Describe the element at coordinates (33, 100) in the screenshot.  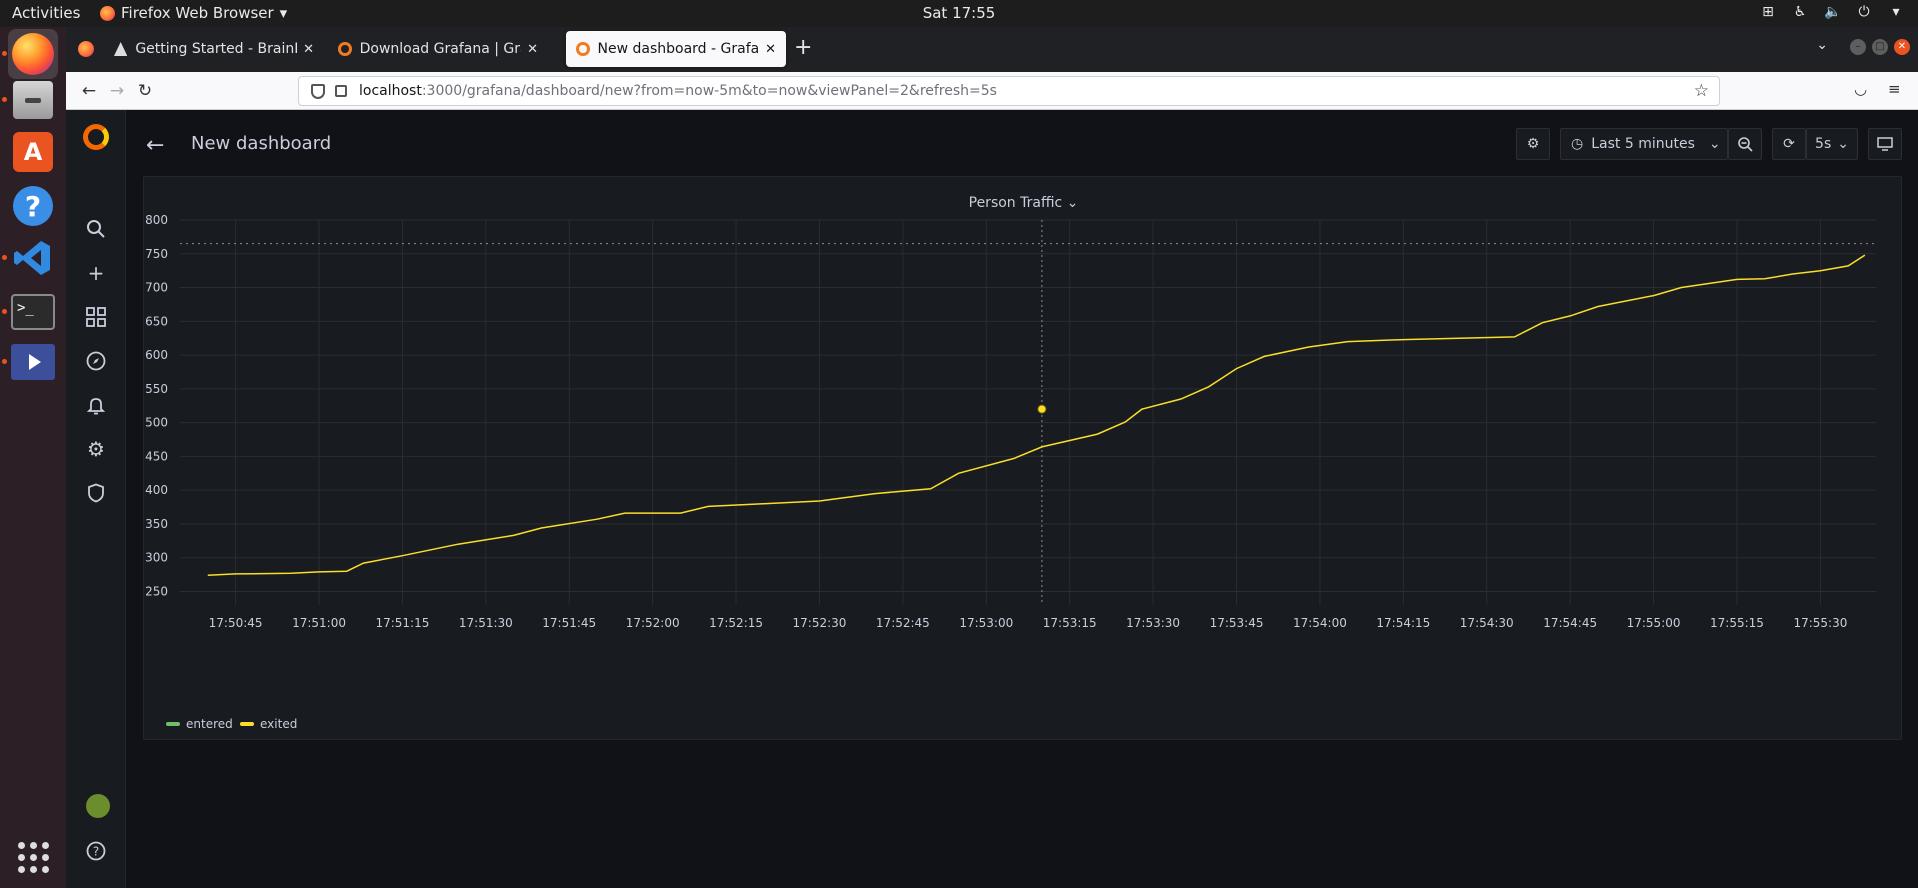
I see `dock-files` at that location.